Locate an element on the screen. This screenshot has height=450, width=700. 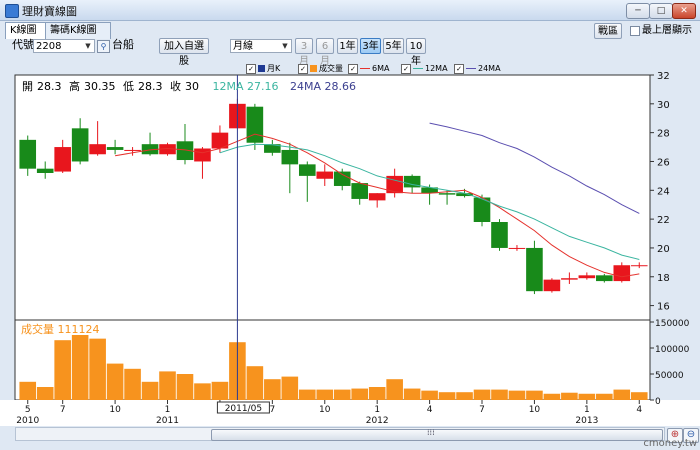
high-value: 30.35 is located at coordinates (100, 86).